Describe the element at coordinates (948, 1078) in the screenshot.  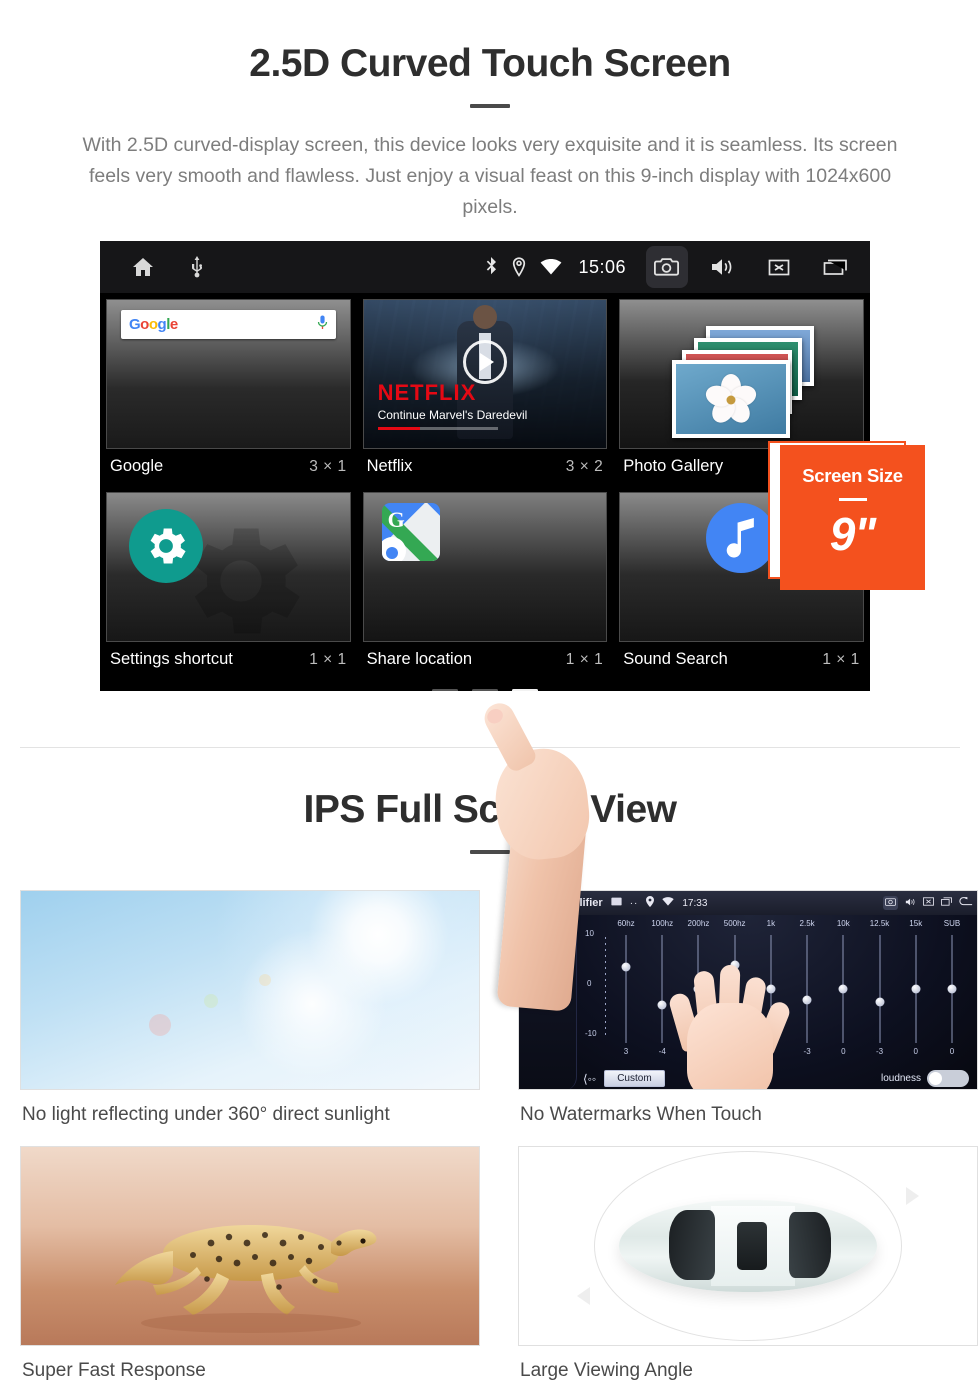
I see `loudness-toggle` at that location.